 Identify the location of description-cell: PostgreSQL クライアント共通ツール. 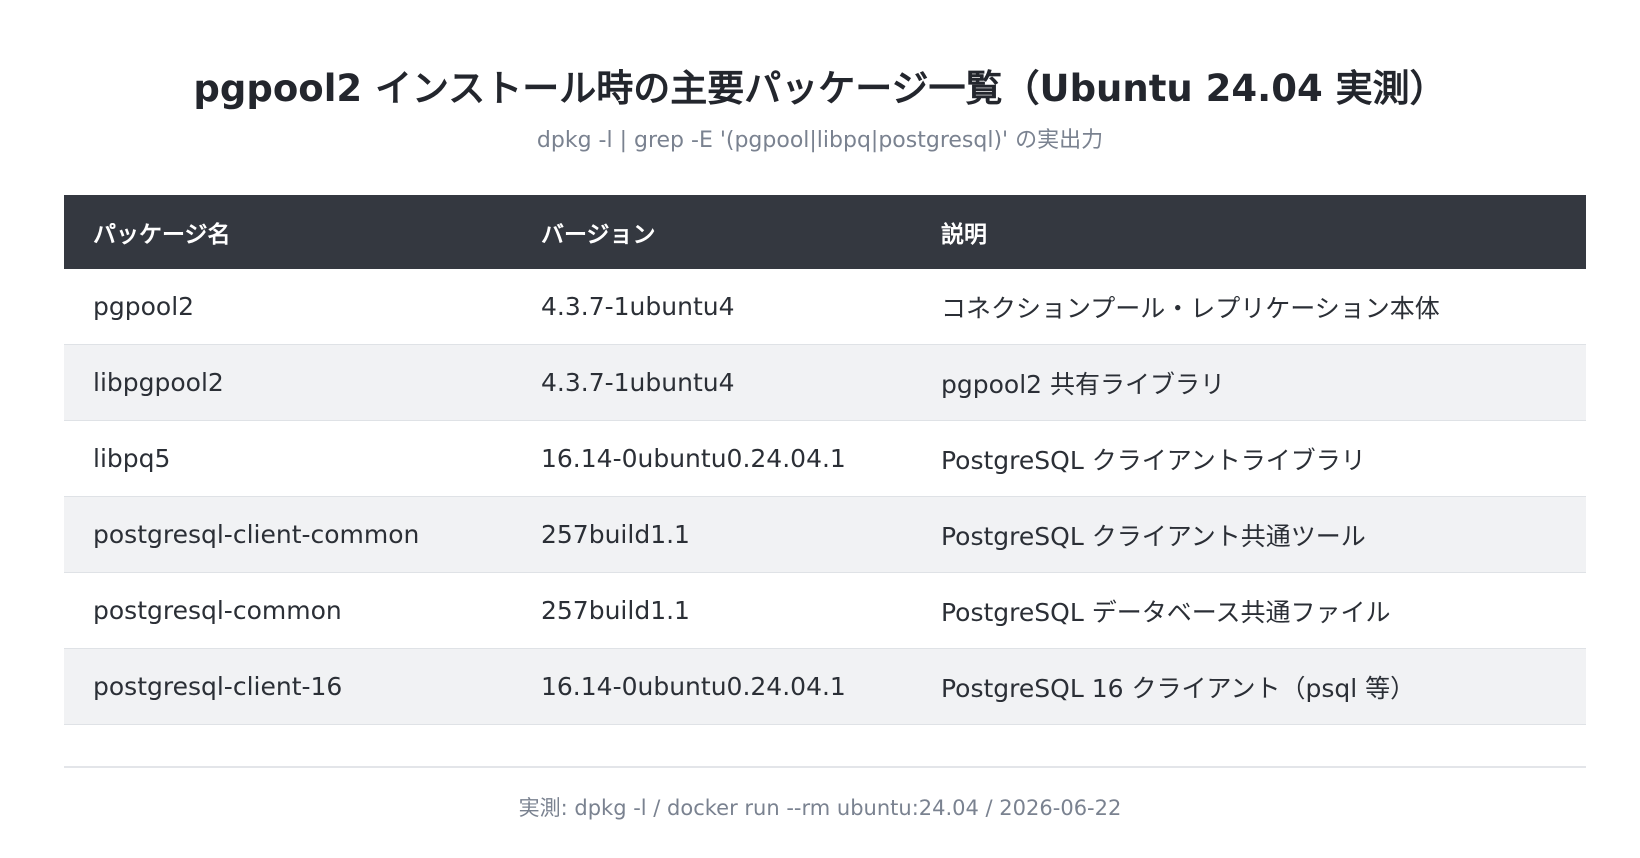
(1153, 536).